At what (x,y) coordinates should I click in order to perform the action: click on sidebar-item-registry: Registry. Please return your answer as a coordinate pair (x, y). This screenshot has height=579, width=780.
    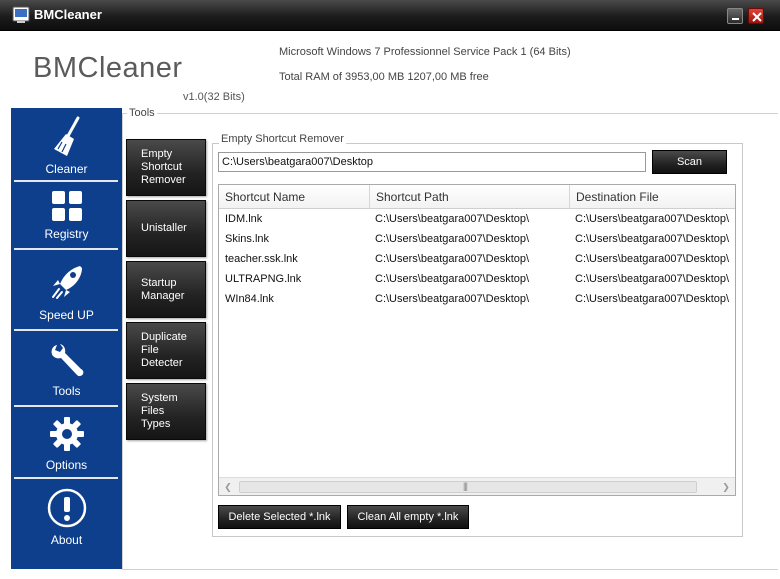
    Looking at the image, I should click on (66, 215).